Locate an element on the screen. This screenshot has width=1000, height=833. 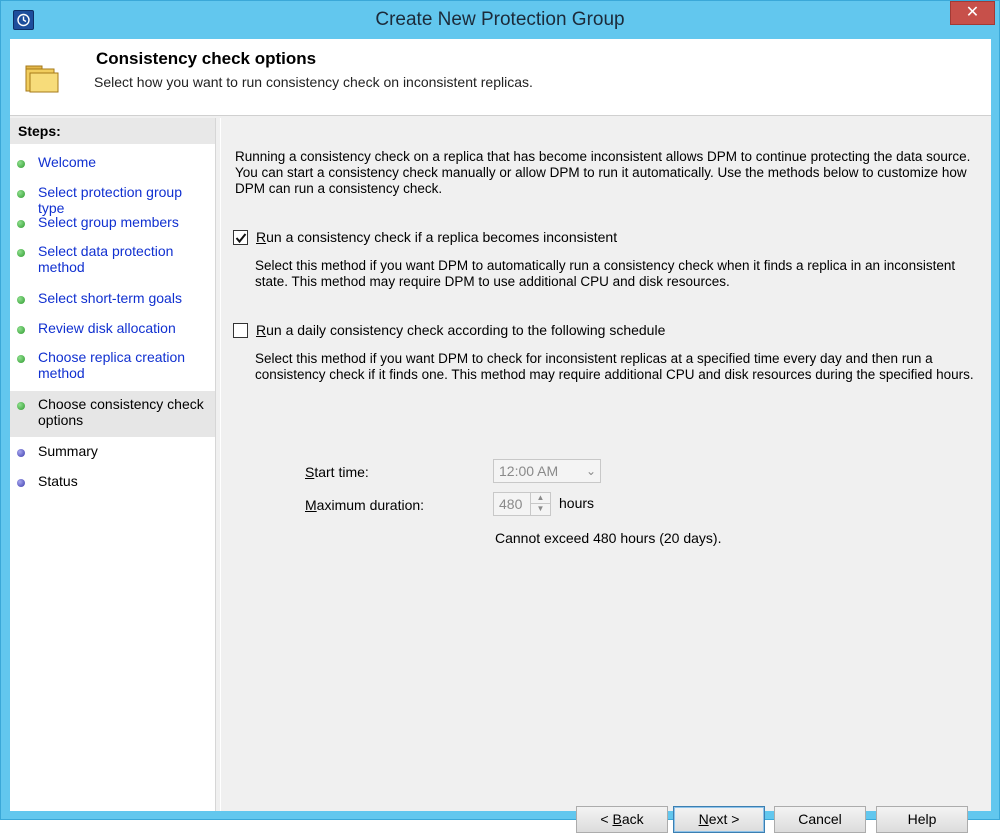
start-time-value: 12:00 AM is located at coordinates (529, 471).